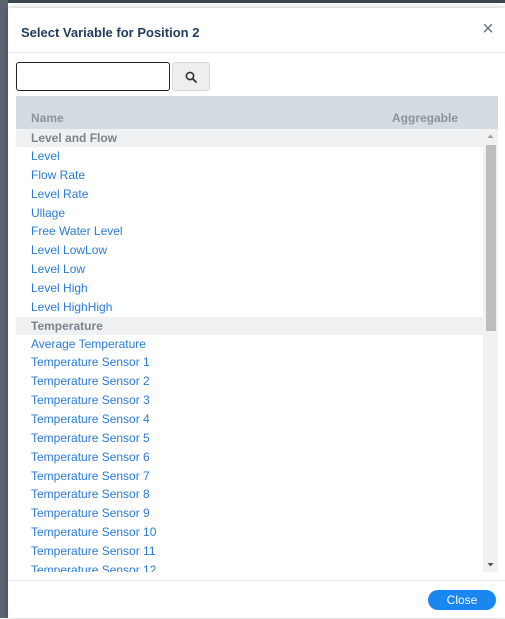 This screenshot has height=619, width=505. I want to click on variable-row: Temperature Sensor 2, so click(249, 381).